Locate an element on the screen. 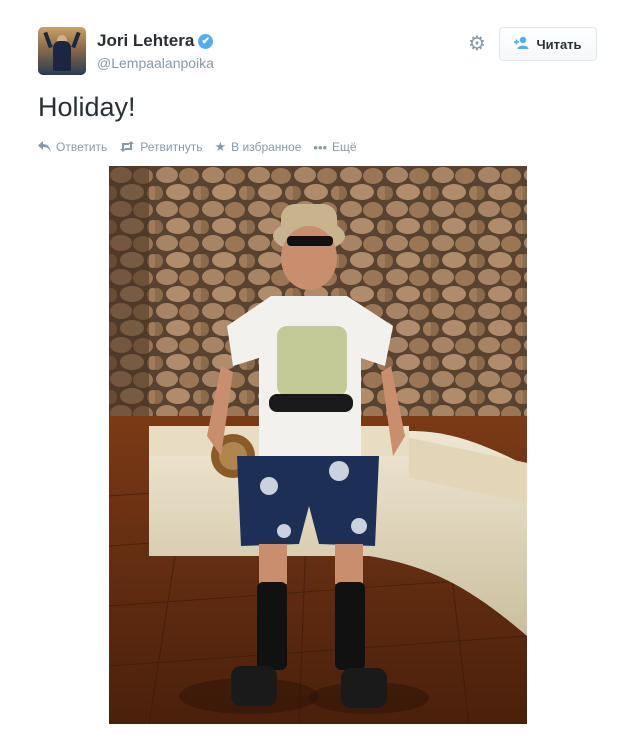 Image resolution: width=635 pixels, height=738 pixels. retweet-label: Ретвитнуть is located at coordinates (171, 147).